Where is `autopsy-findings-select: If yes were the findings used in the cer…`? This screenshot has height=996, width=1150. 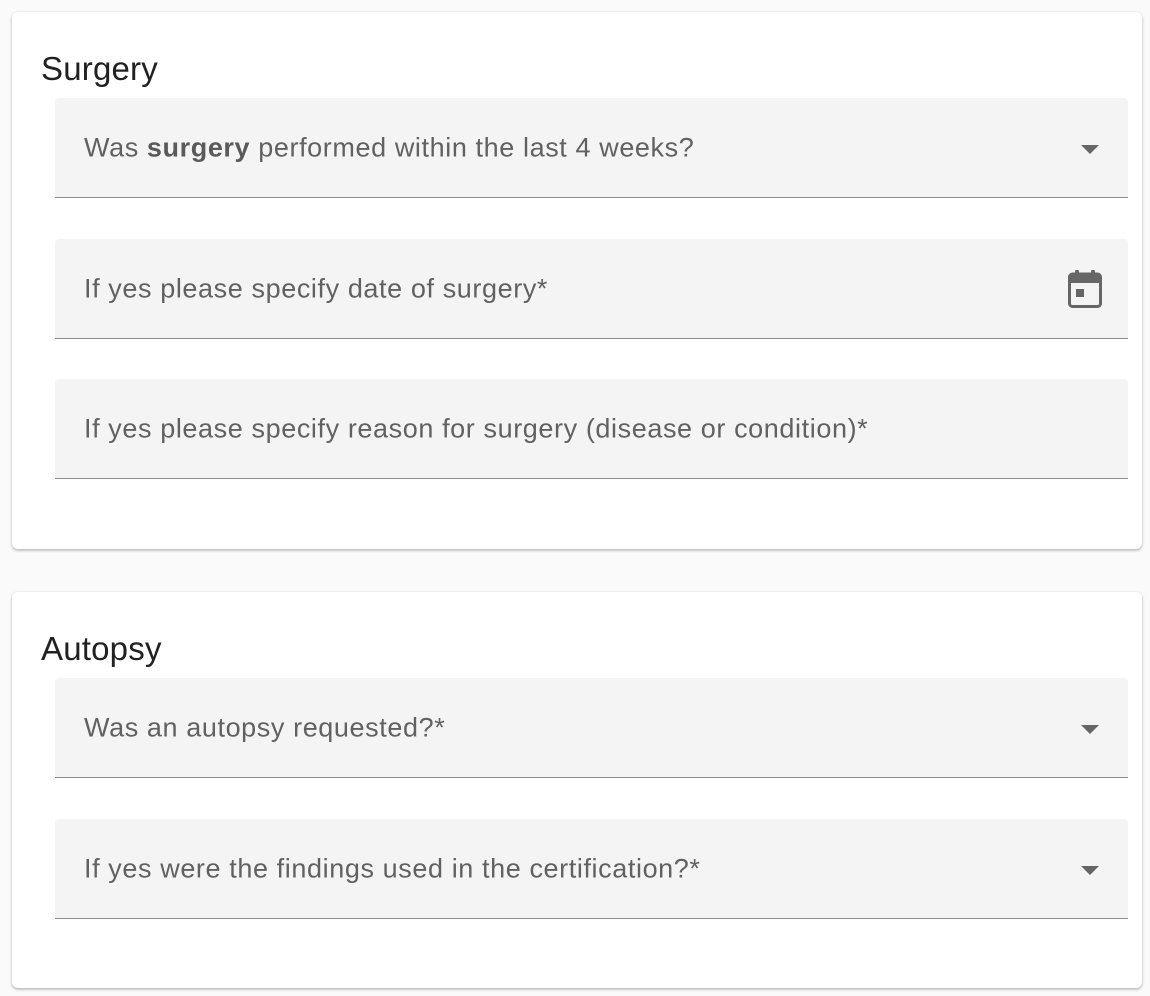
autopsy-findings-select: If yes were the findings used in the cer… is located at coordinates (591, 869).